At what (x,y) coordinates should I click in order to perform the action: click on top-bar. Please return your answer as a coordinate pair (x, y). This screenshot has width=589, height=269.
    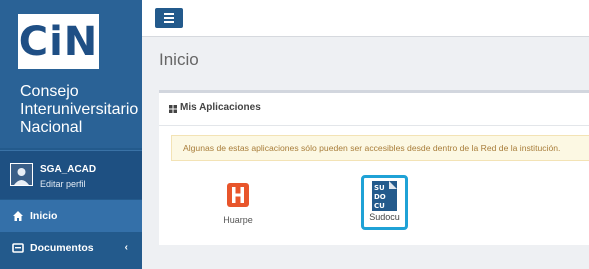
    Looking at the image, I should click on (365, 18).